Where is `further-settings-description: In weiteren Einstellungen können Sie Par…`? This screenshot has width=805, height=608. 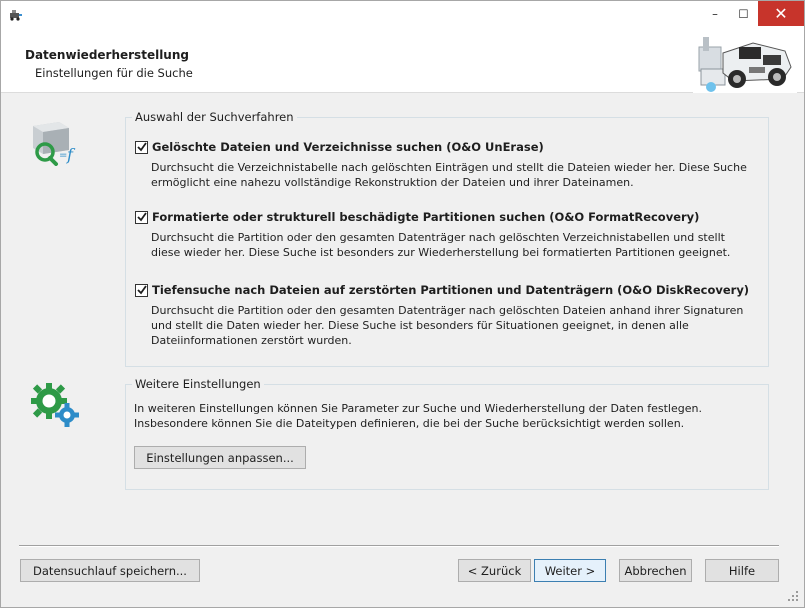 further-settings-description: In weiteren Einstellungen können Sie Par… is located at coordinates (418, 416).